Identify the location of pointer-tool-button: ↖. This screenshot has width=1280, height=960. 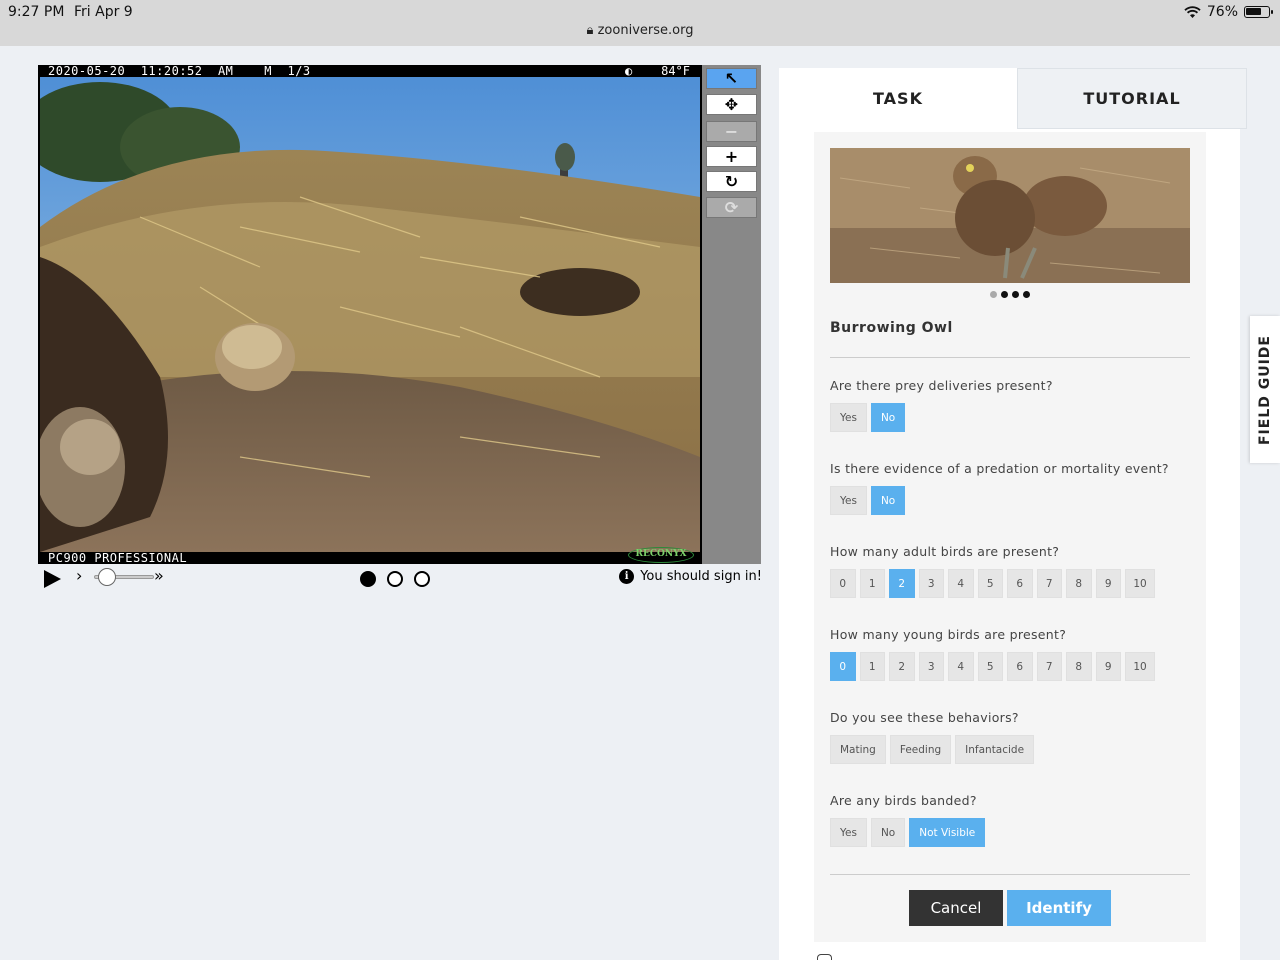
(731, 78).